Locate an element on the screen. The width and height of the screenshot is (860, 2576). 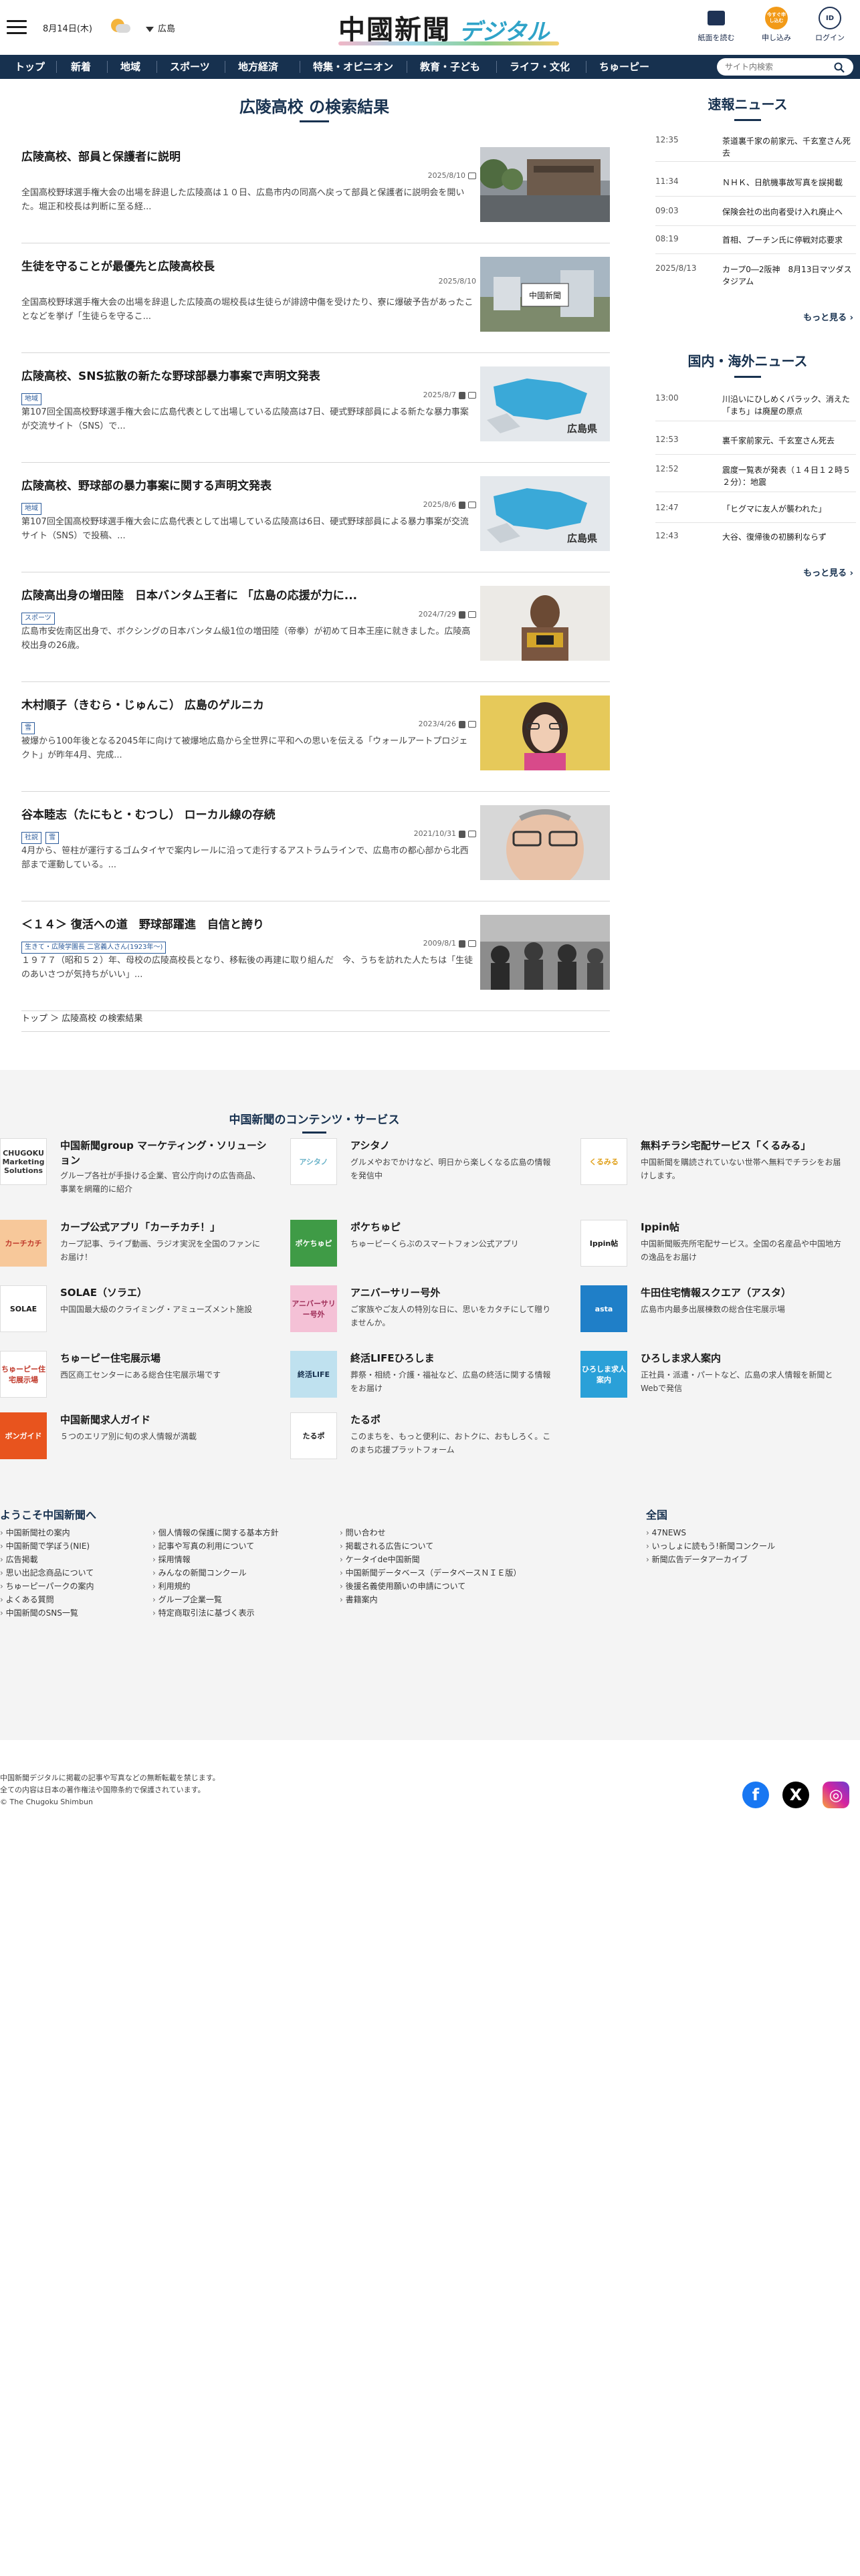
global-link: いっしょに読もう!新聞コンクール is located at coordinates (739, 1546).